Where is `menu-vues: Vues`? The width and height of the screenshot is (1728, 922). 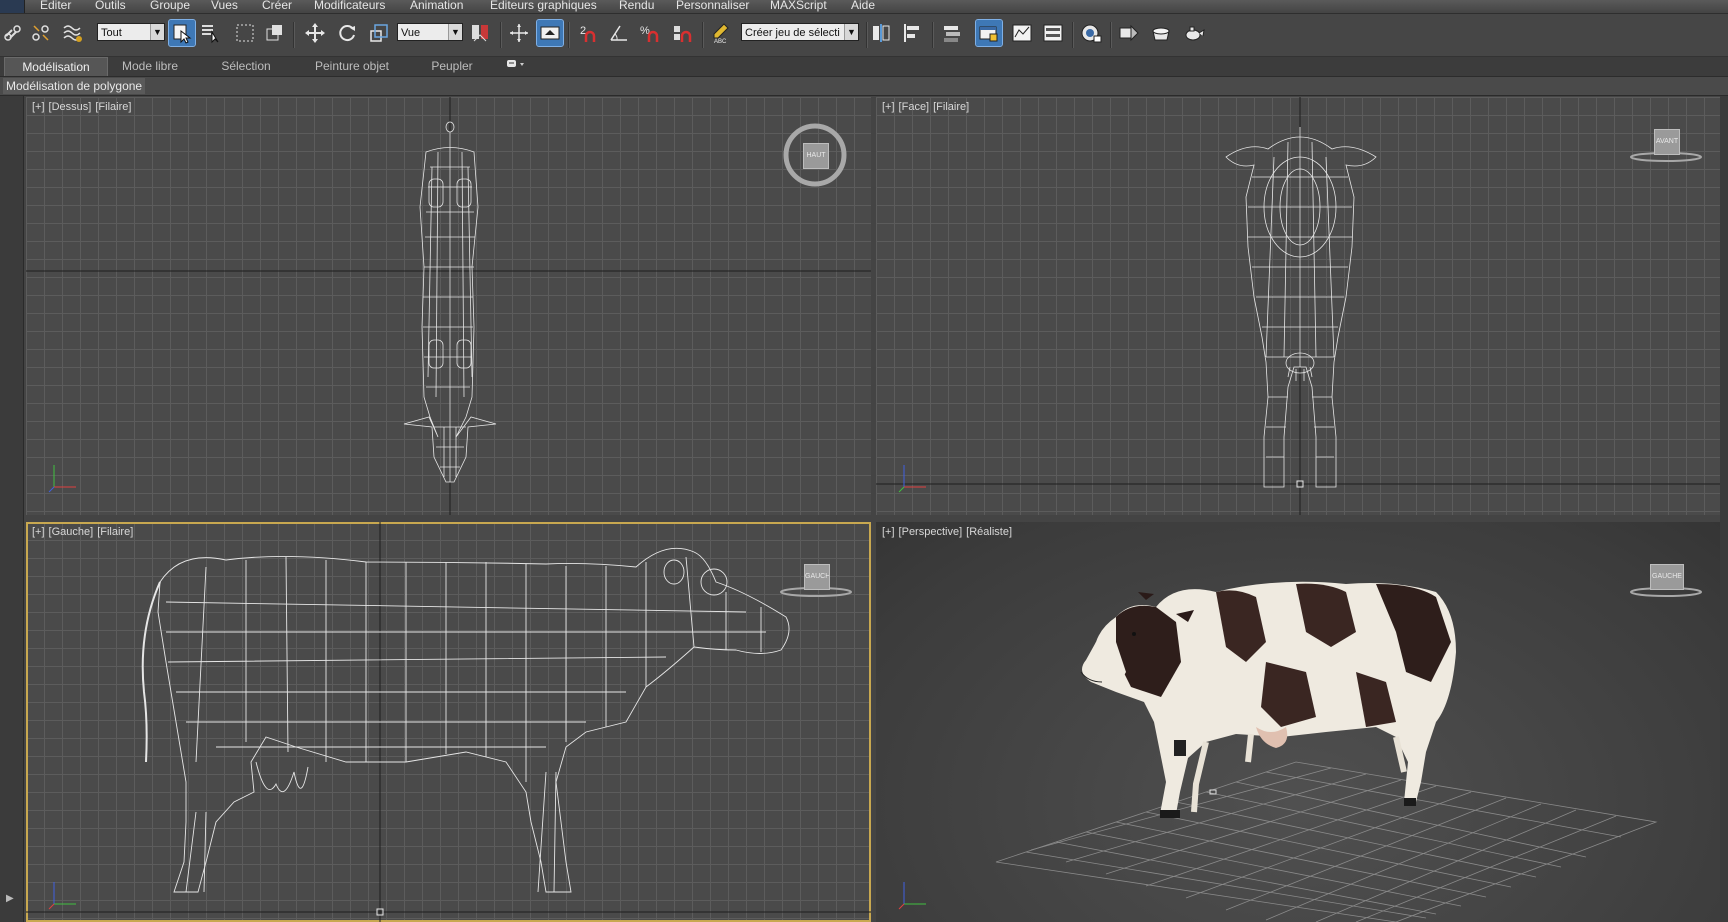
menu-vues: Vues is located at coordinates (224, 6).